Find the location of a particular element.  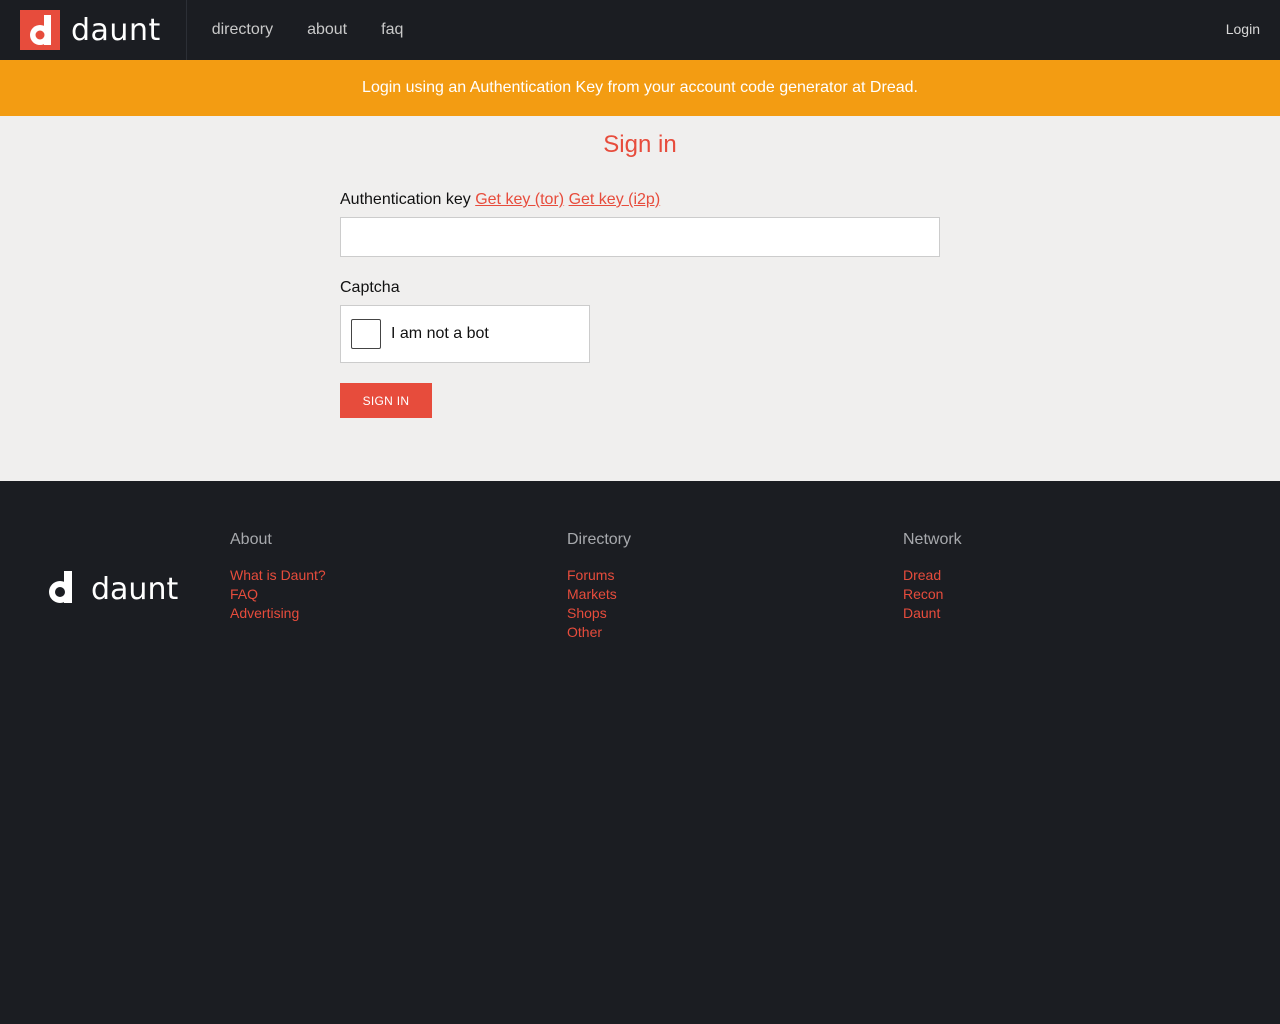

get-key-i2p-link: Get key (i2p) is located at coordinates (615, 199).